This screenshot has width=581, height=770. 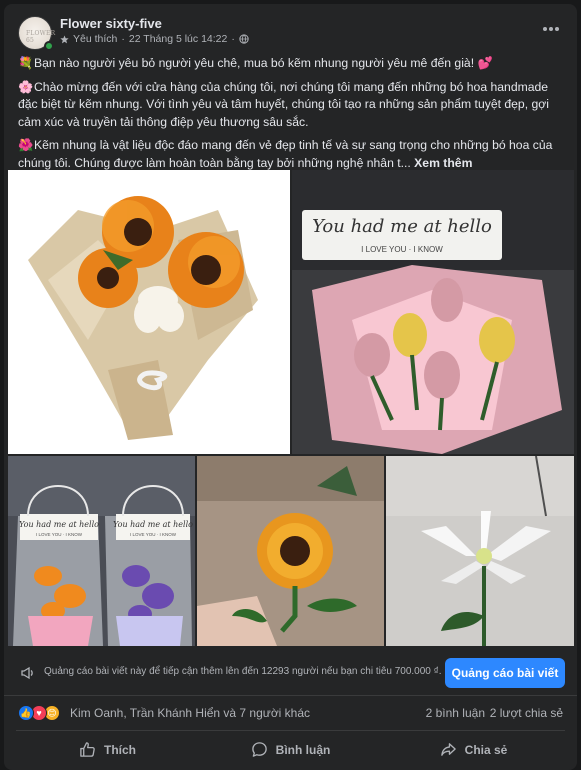 What do you see at coordinates (443, 163) in the screenshot?
I see `see-more-link: Xem thêm` at bounding box center [443, 163].